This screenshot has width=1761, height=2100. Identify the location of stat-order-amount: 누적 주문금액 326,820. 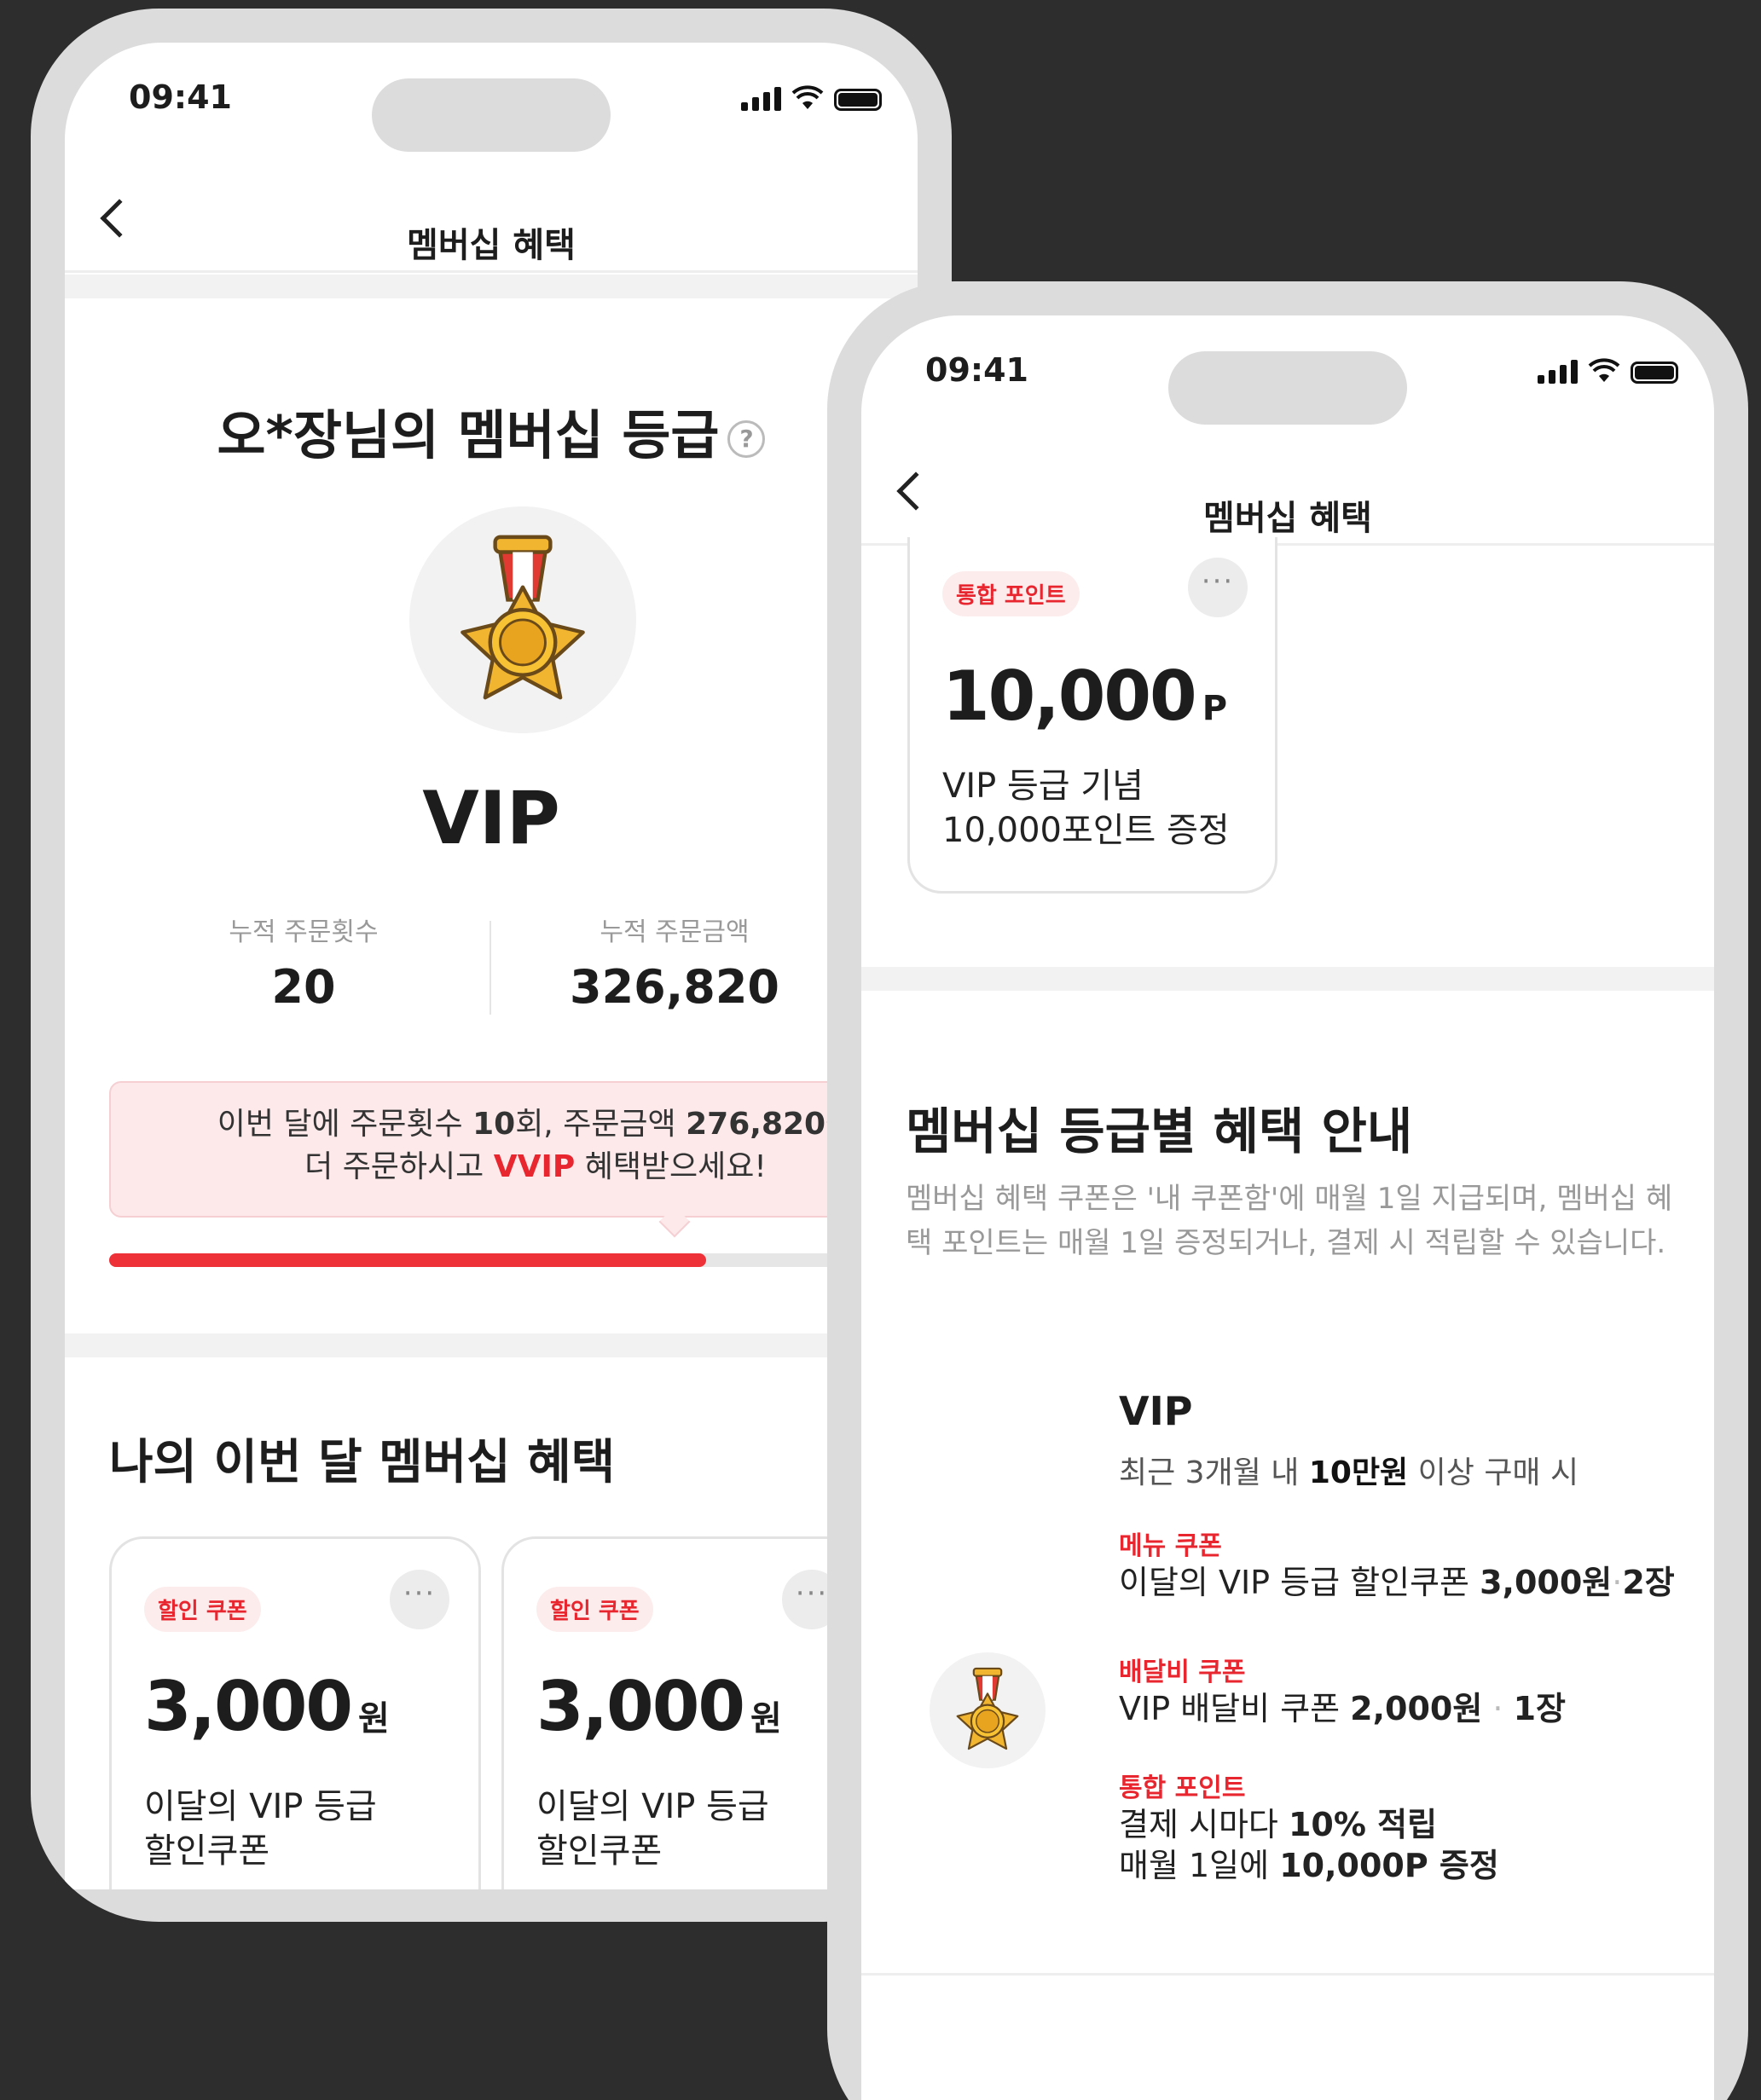
(674, 962).